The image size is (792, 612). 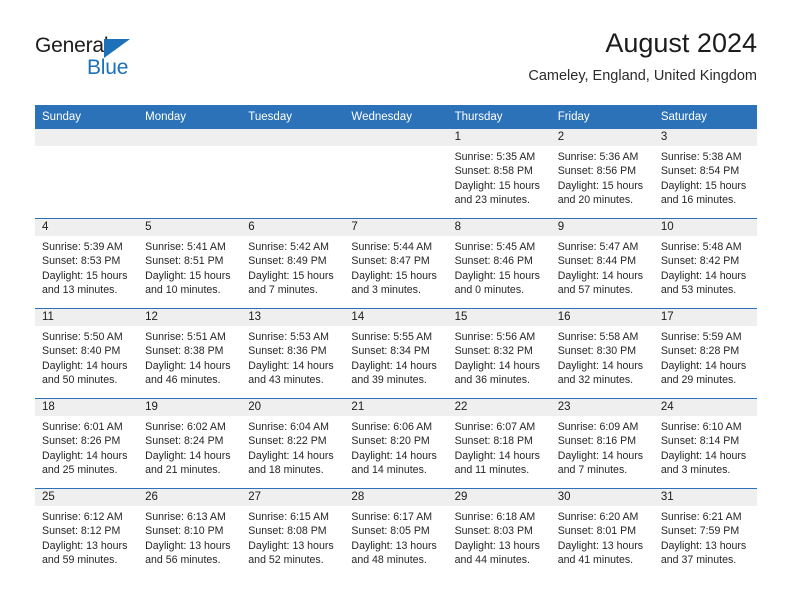 I want to click on daylight-text-line2: and 23 minutes., so click(x=492, y=199).